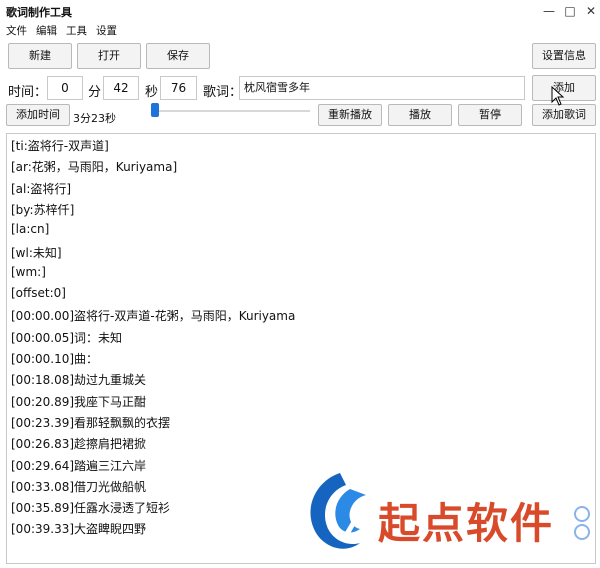  Describe the element at coordinates (106, 30) in the screenshot. I see `menu-settings: 设置` at that location.